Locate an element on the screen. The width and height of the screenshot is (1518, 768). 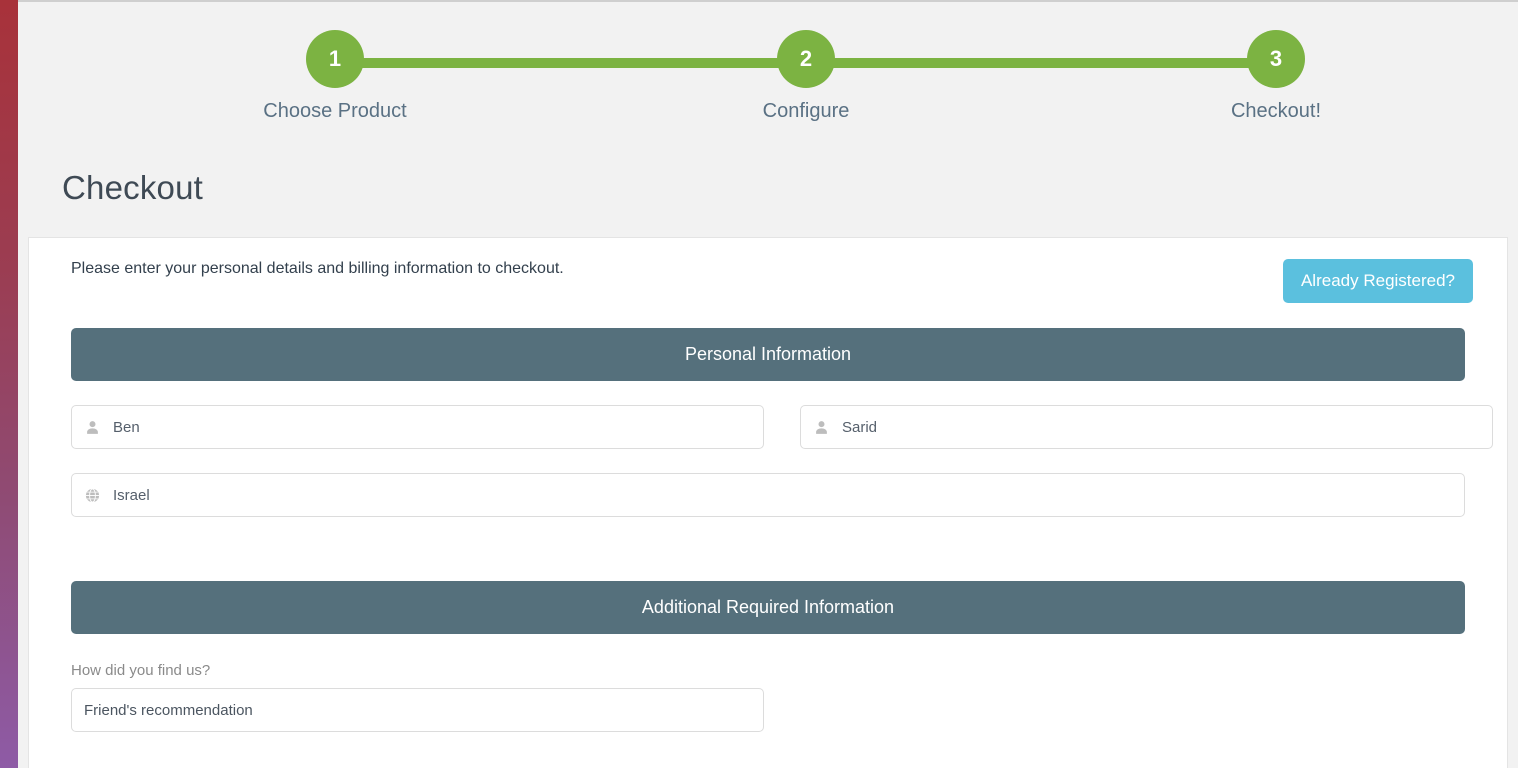
first-name-input: Ben is located at coordinates (417, 427).